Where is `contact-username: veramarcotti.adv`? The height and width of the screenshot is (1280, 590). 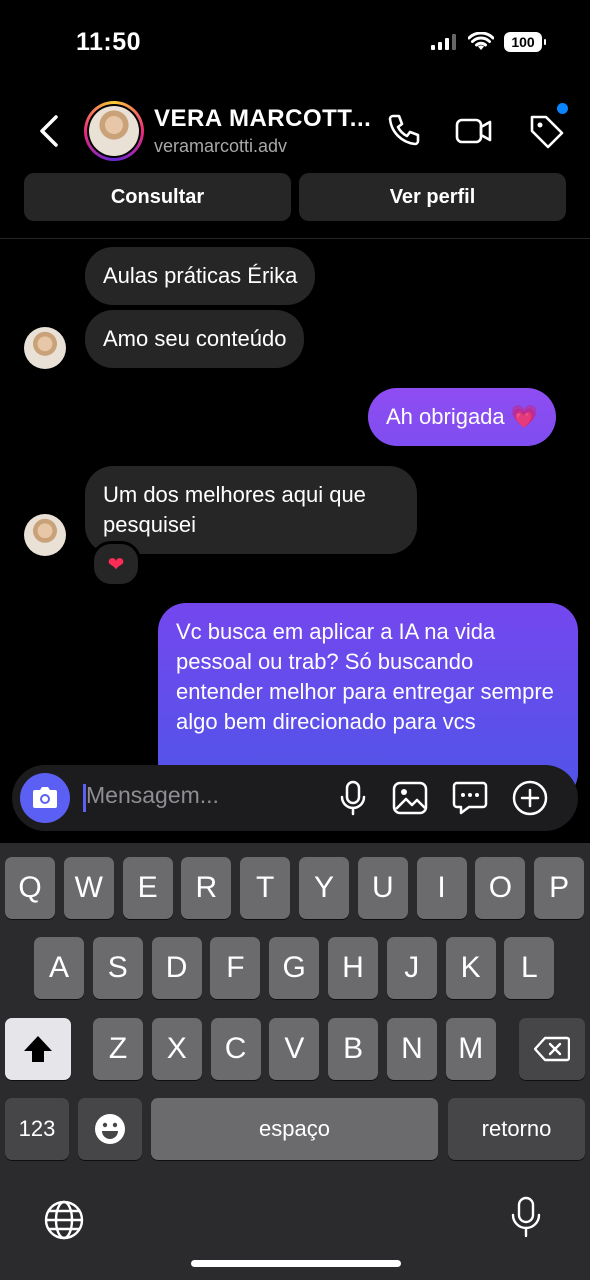
contact-username: veramarcotti.adv is located at coordinates (221, 146).